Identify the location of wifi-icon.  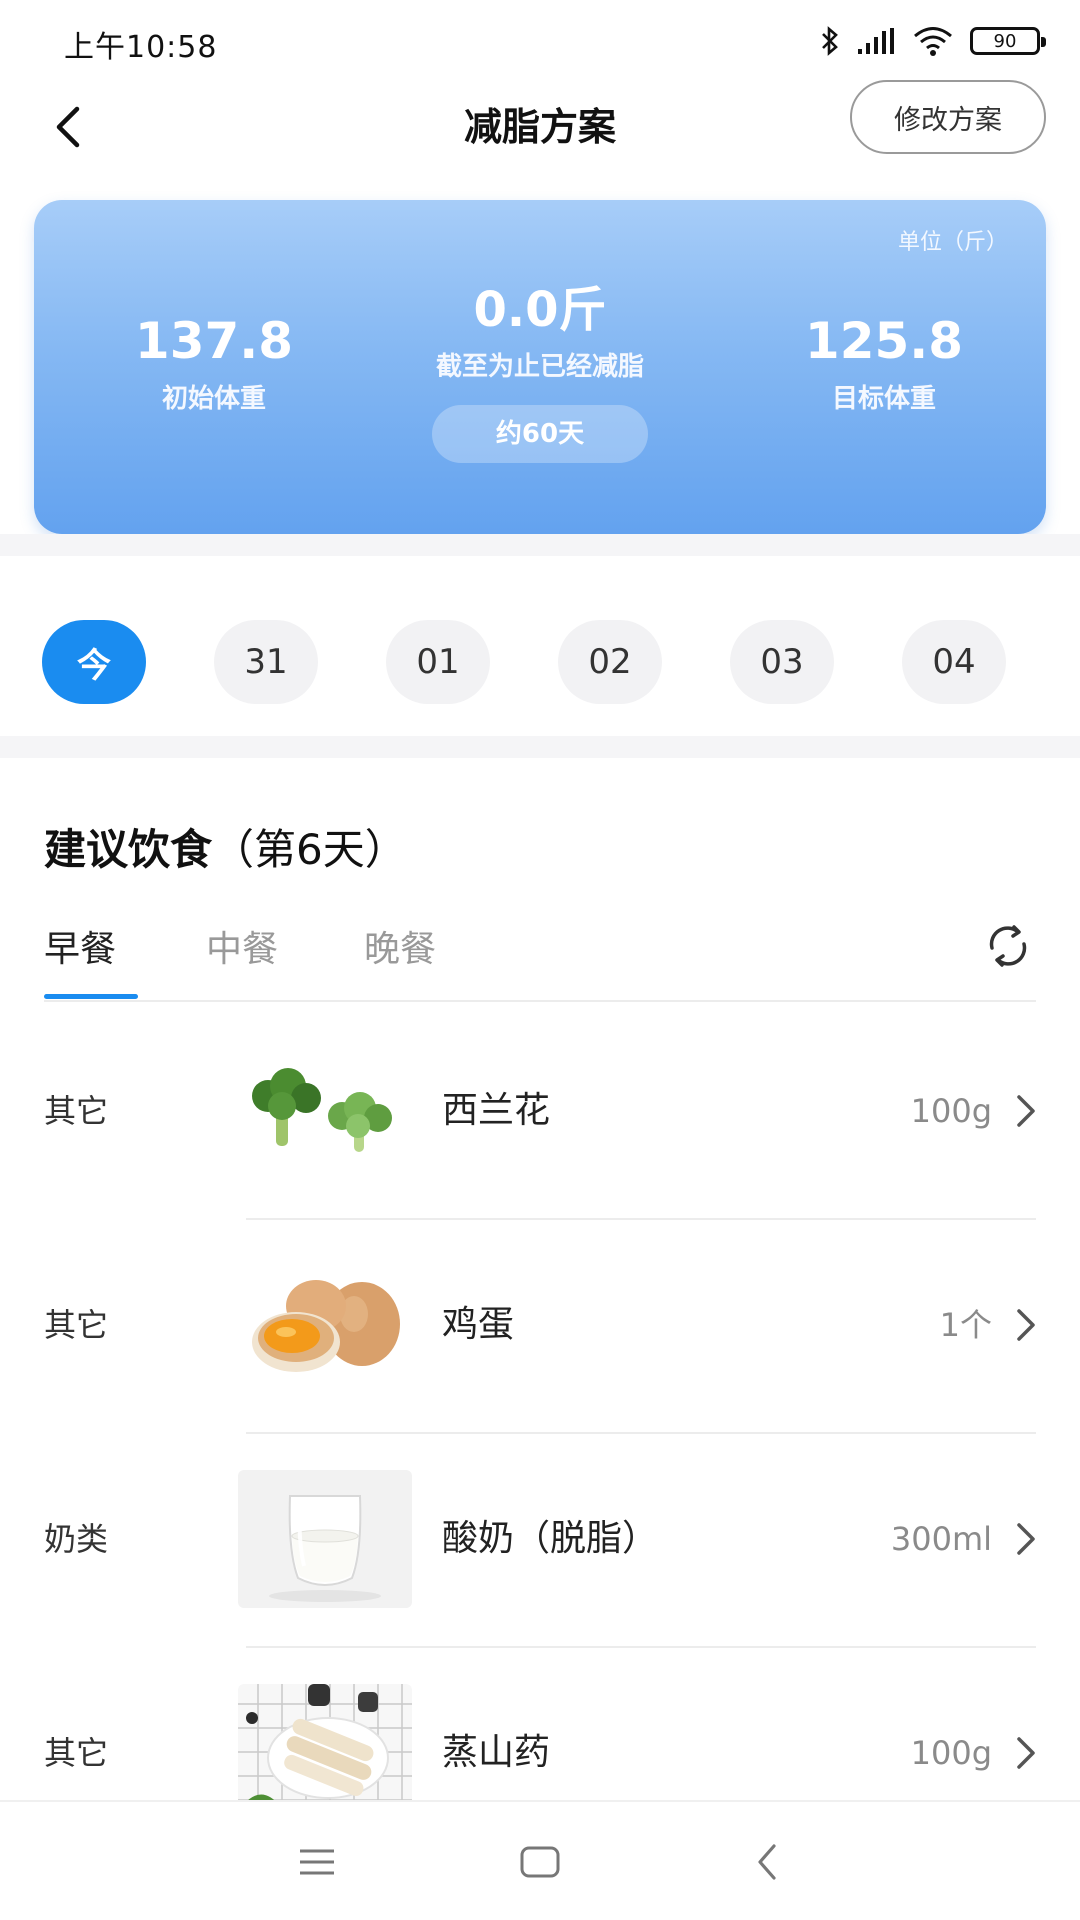
(933, 41).